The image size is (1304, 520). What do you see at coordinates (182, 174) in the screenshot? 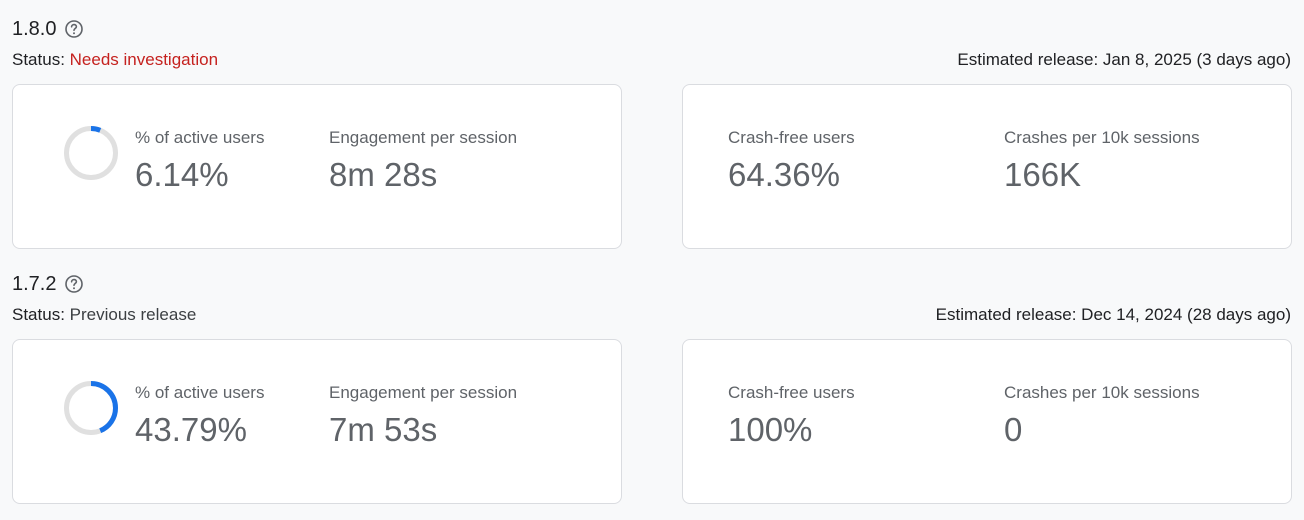
I see `active-users-value: 6.14%` at bounding box center [182, 174].